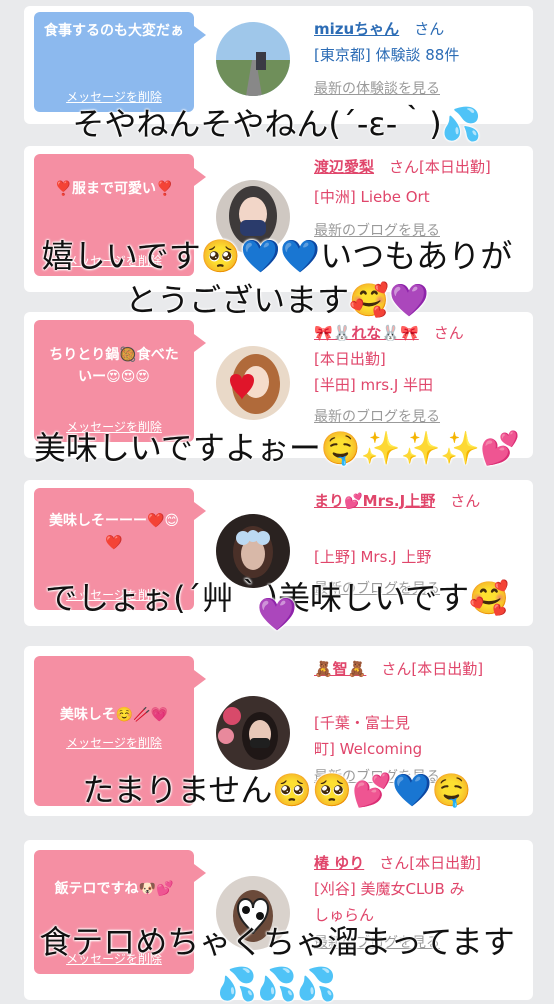  I want to click on latest-link: 最新のブログを見る, so click(419, 417).